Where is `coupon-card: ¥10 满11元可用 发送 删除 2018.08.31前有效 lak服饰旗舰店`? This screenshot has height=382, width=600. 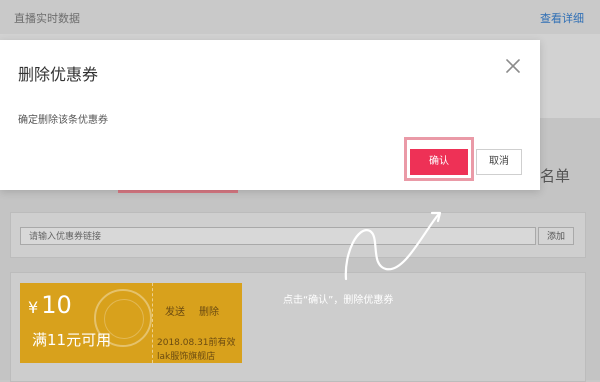
coupon-card: ¥10 满11元可用 发送 删除 2018.08.31前有效 lak服饰旗舰店 is located at coordinates (131, 323).